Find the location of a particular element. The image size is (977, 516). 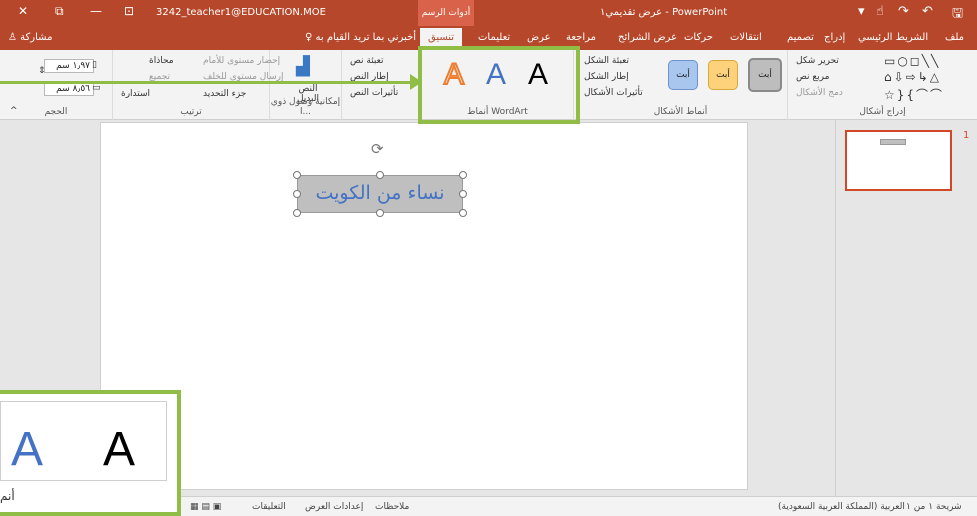

slide-number: 1 is located at coordinates (966, 135).